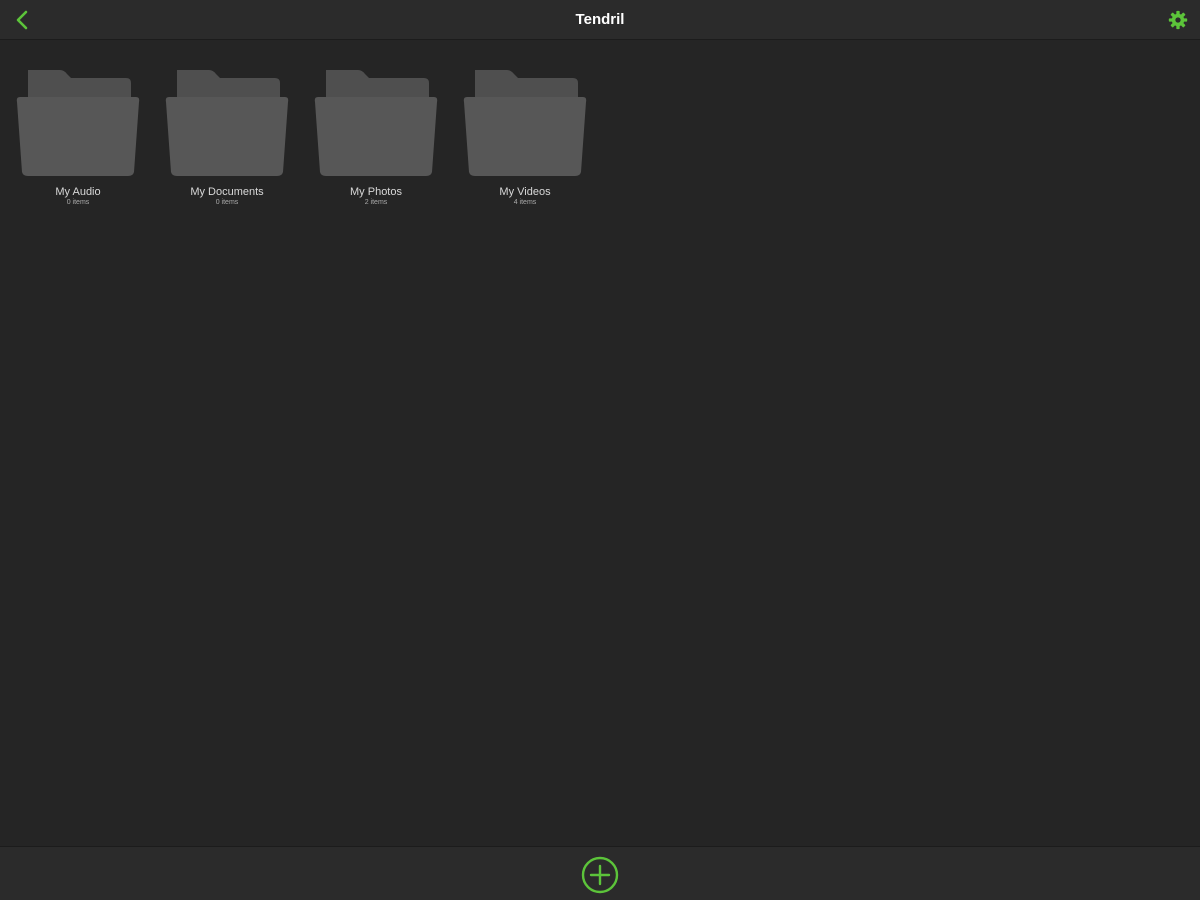 Image resolution: width=1200 pixels, height=900 pixels. I want to click on navigation-bar: Tendril, so click(600, 20).